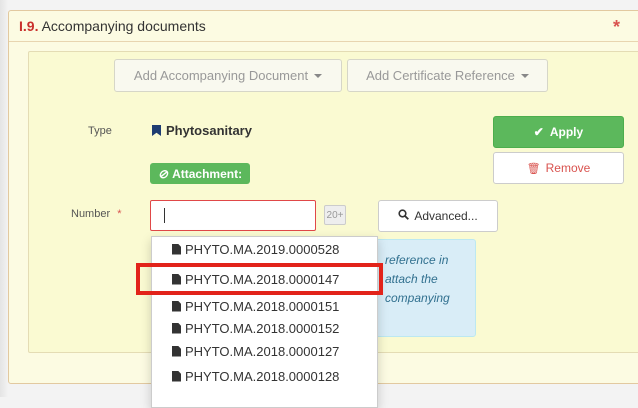 This screenshot has height=408, width=638. Describe the element at coordinates (91, 214) in the screenshot. I see `number-label-text: Number` at that location.